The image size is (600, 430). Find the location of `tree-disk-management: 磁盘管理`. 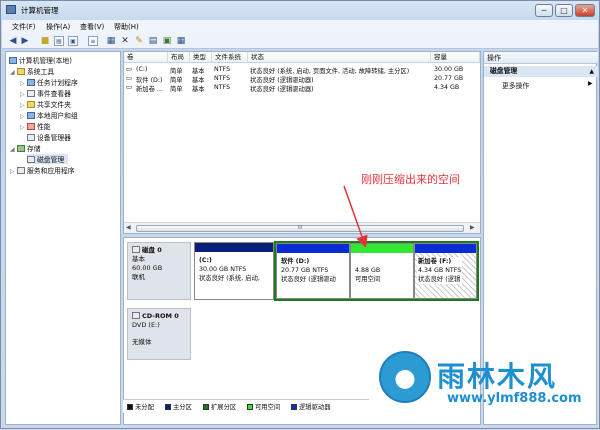

tree-disk-management: 磁盘管理 is located at coordinates (48, 159).